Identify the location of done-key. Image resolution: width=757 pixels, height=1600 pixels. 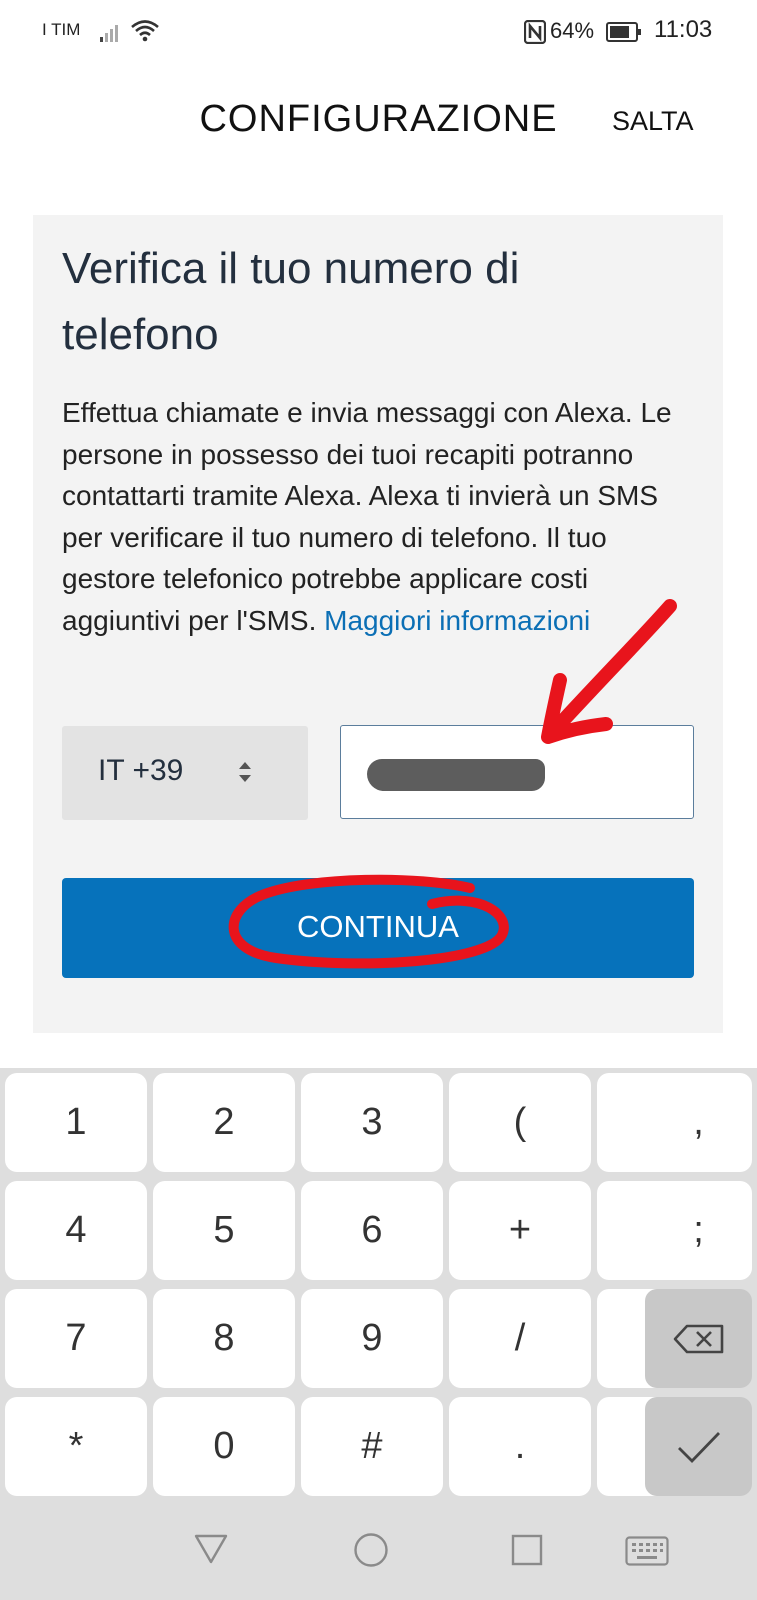
(698, 1446).